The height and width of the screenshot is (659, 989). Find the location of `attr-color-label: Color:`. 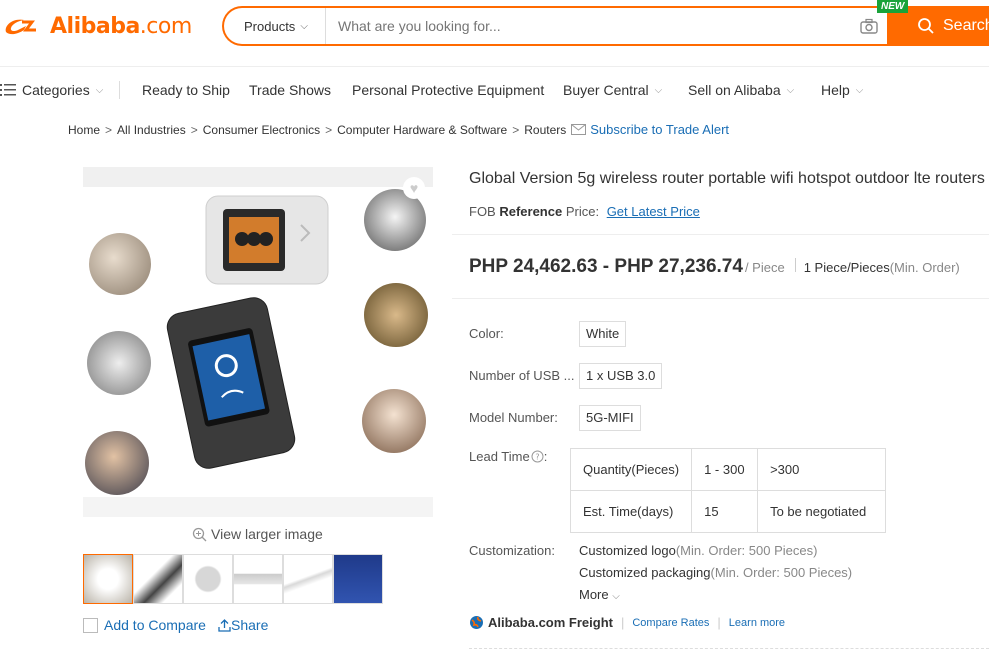

attr-color-label: Color: is located at coordinates (486, 333).